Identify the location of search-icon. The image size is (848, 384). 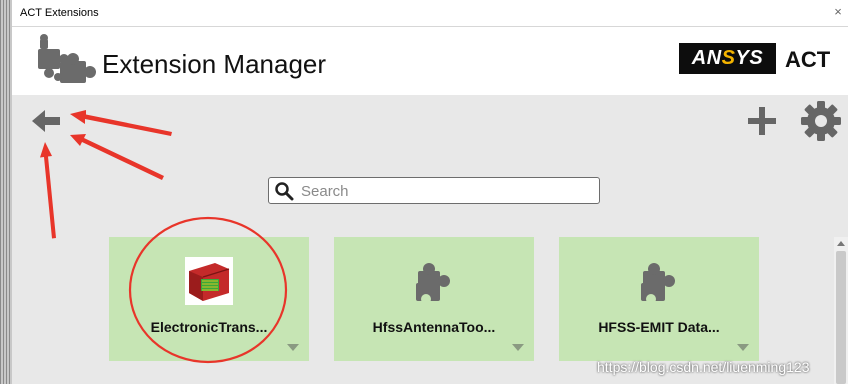
(284, 191).